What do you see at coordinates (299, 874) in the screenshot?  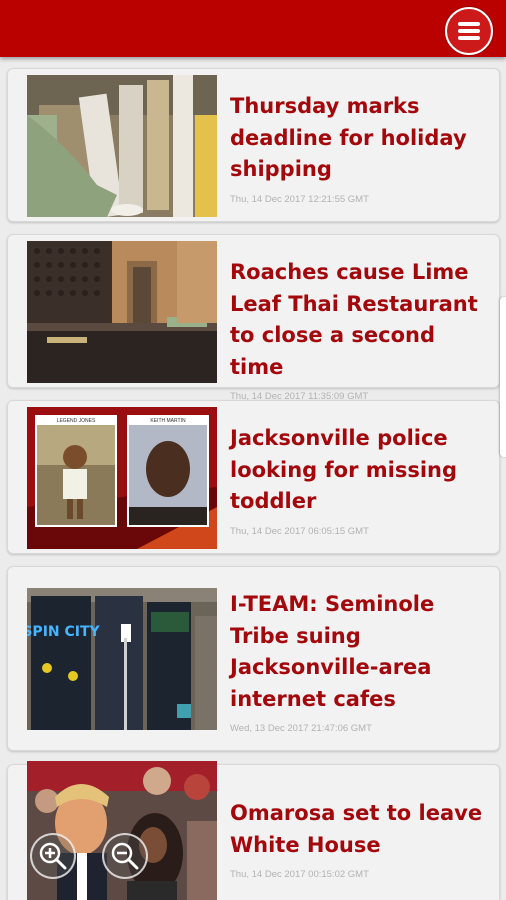 I see `article-date: Thu, 14 Dec 2017 00:15:02 GMT` at bounding box center [299, 874].